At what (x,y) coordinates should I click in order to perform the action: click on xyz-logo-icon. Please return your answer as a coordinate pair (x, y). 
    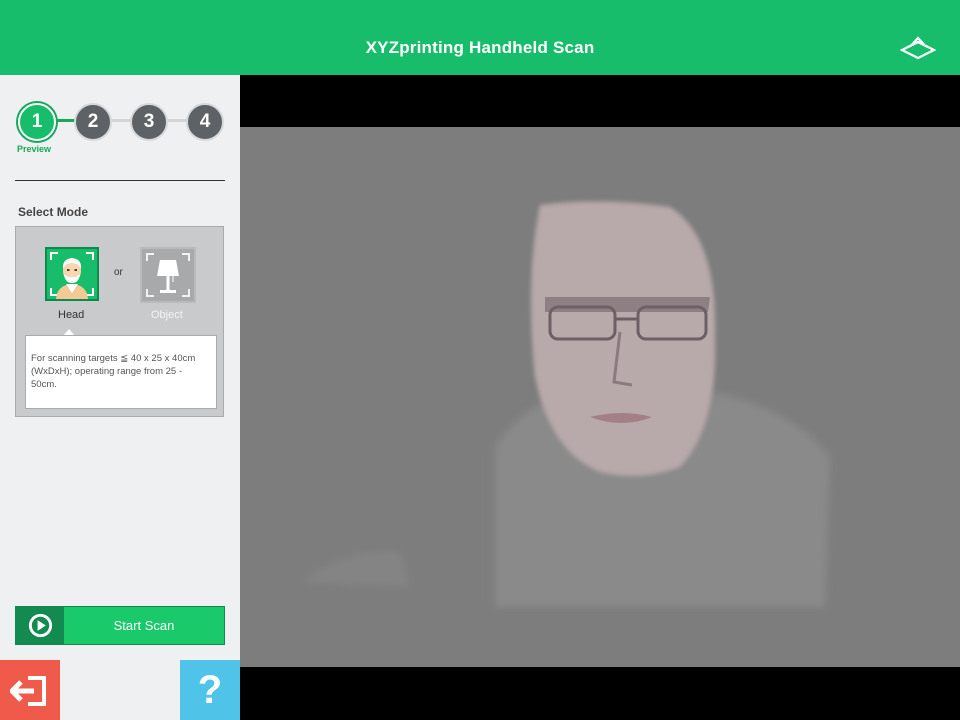
    Looking at the image, I should click on (918, 48).